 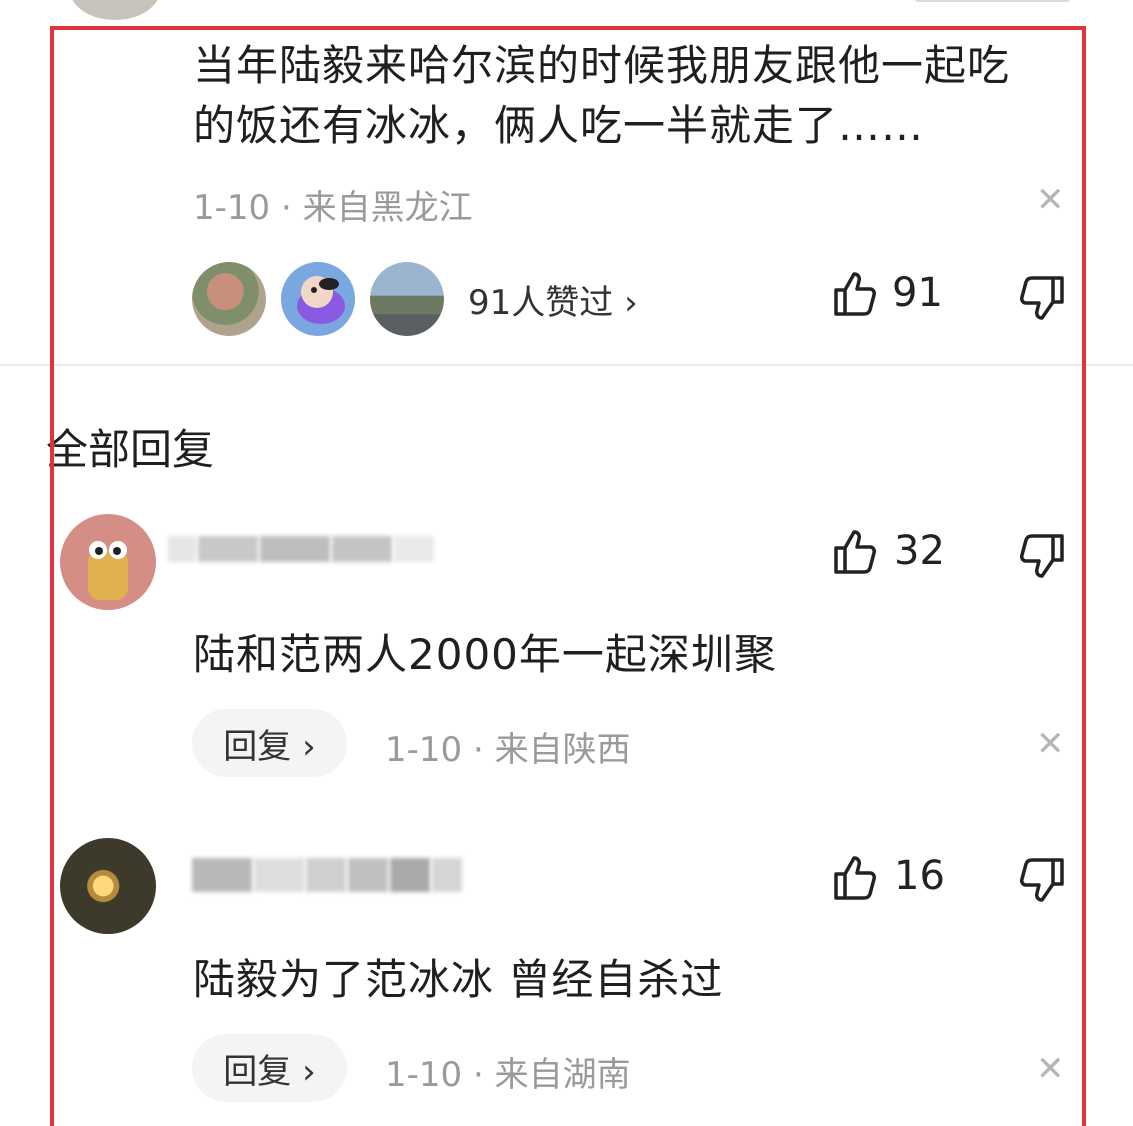 I want to click on reply-1-date-location: 1-10 · 来自陕西, so click(x=508, y=750).